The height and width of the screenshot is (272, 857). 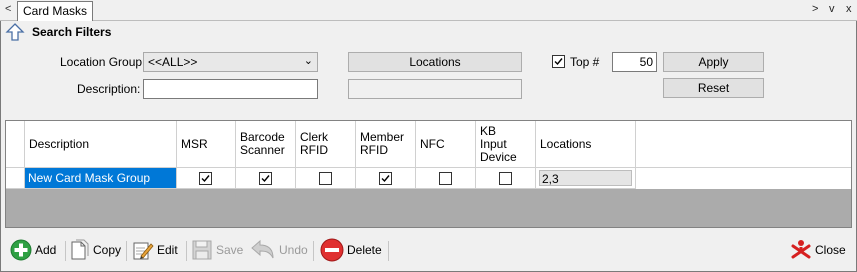 What do you see at coordinates (446, 144) in the screenshot?
I see `column-header-nfc: NFC` at bounding box center [446, 144].